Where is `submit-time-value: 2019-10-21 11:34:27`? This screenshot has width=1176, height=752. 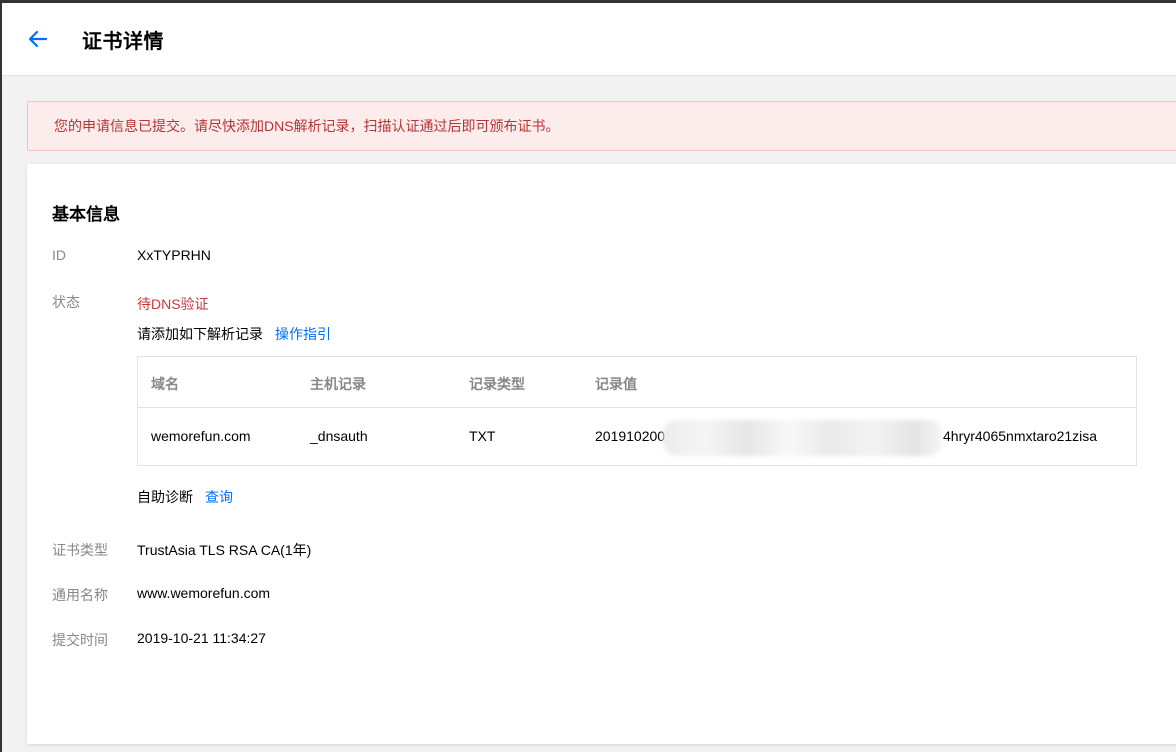 submit-time-value: 2019-10-21 11:34:27 is located at coordinates (201, 638).